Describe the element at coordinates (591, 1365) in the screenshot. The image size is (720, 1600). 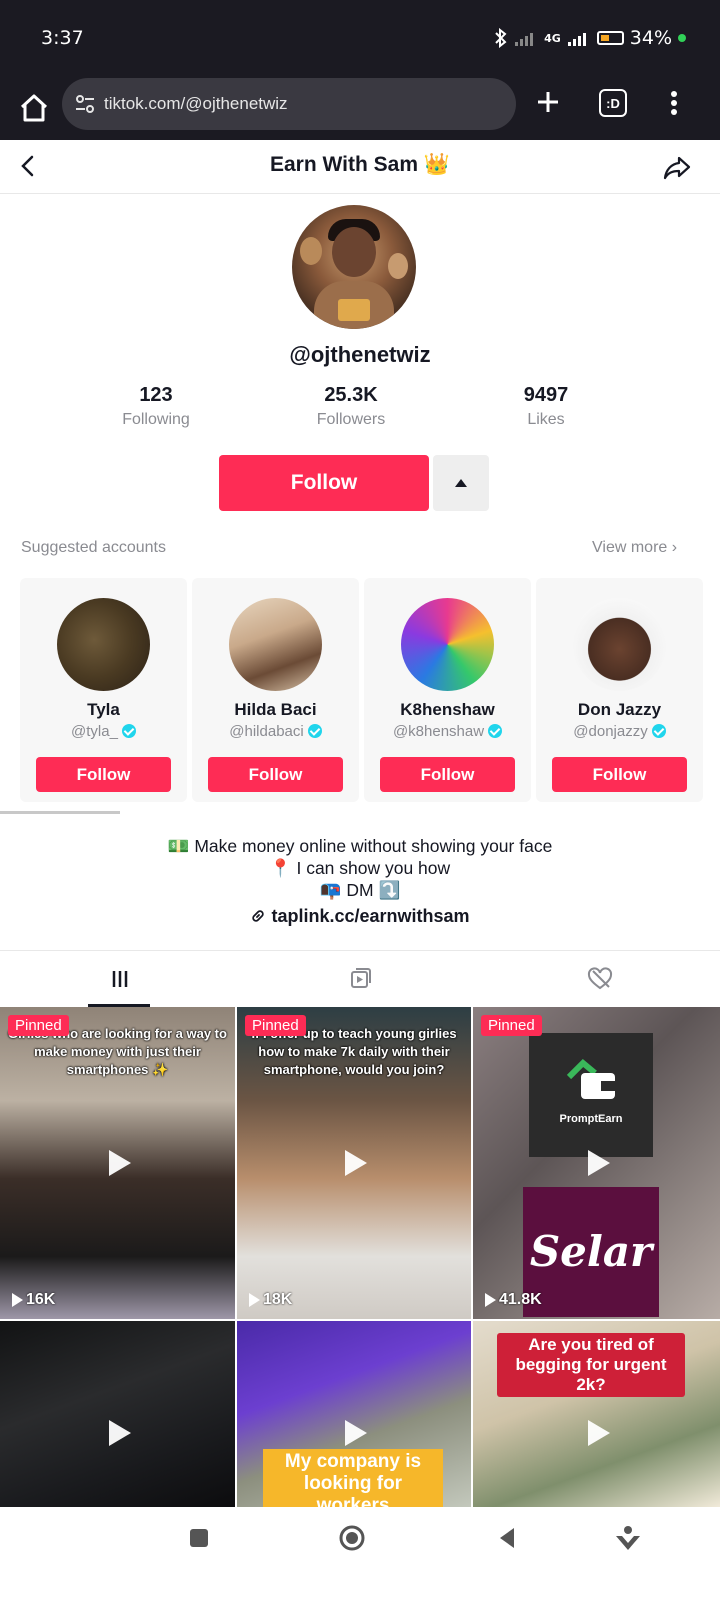
I see `video-caption: Are you tired of begging for urgent 2k?` at that location.